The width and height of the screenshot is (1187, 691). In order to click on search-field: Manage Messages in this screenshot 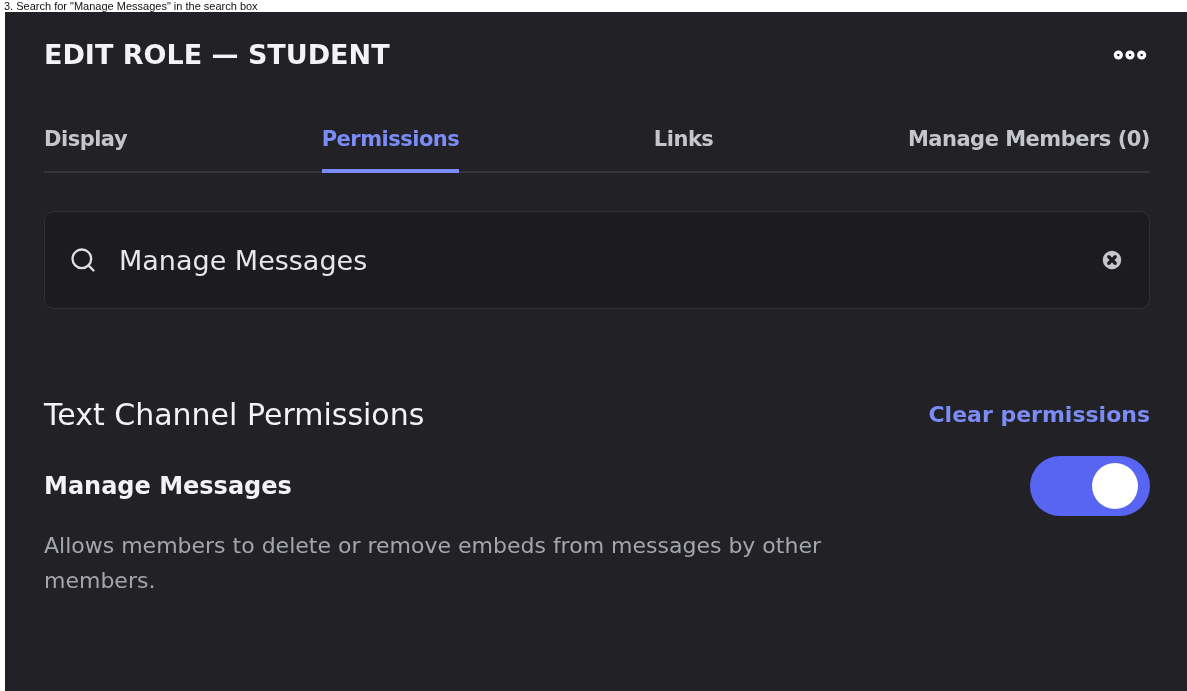, I will do `click(597, 260)`.